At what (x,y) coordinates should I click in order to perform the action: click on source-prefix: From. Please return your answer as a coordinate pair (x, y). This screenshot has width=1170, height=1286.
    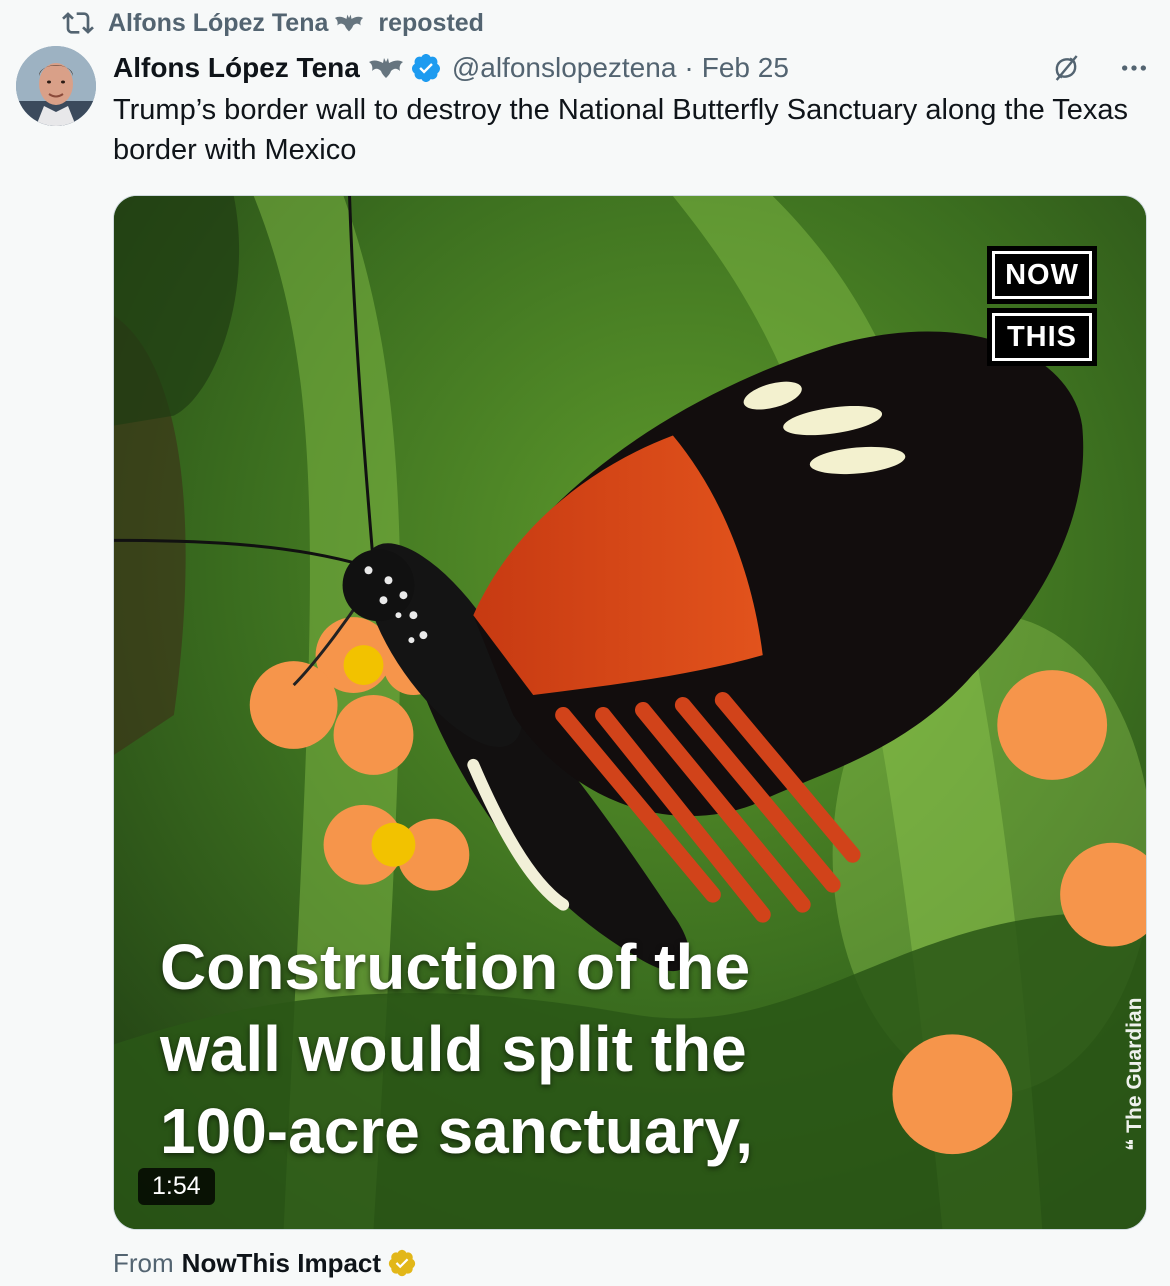
    Looking at the image, I should click on (143, 1262).